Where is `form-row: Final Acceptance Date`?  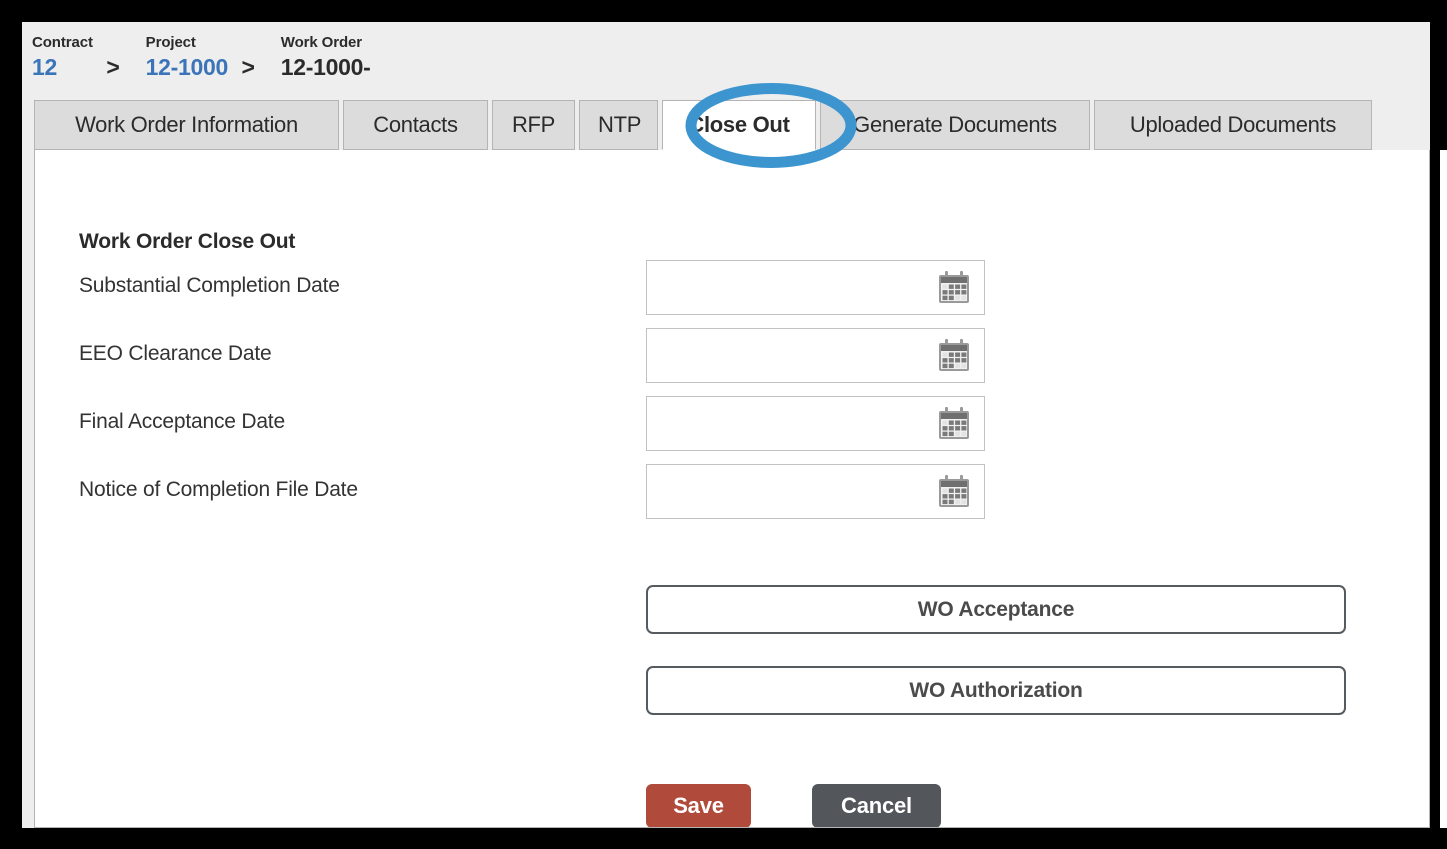
form-row: Final Acceptance Date is located at coordinates (732, 430).